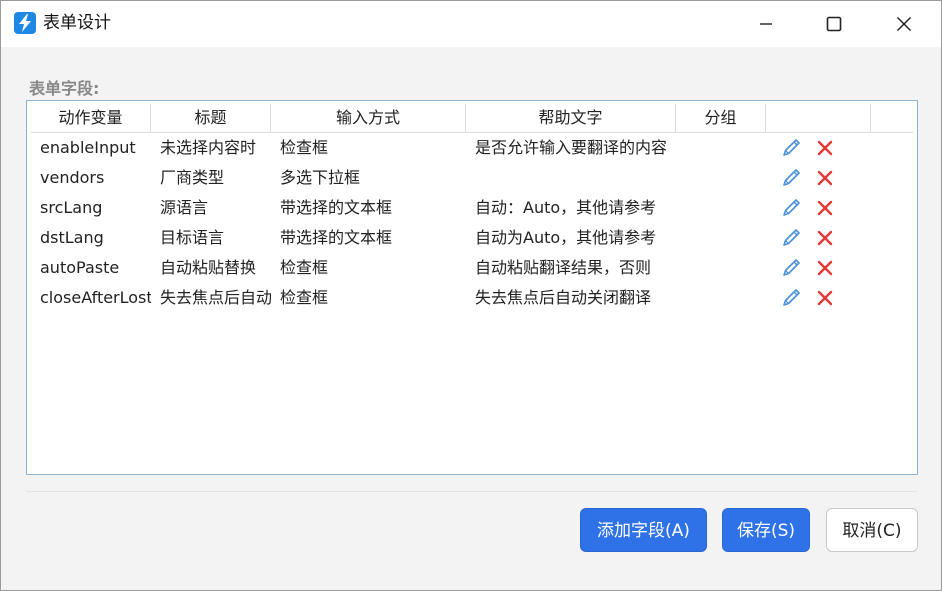  What do you see at coordinates (91, 268) in the screenshot?
I see `cell-variable: autoPaste` at bounding box center [91, 268].